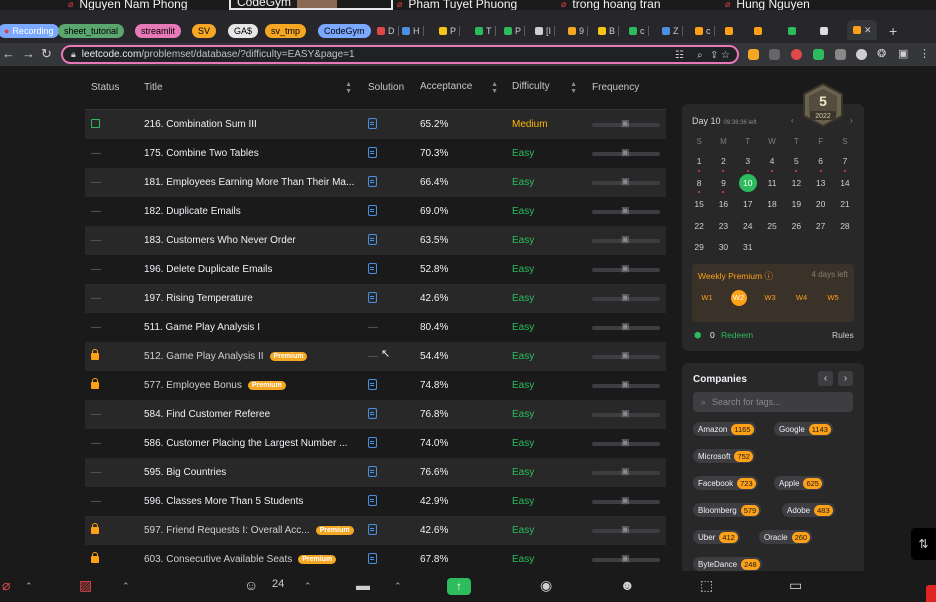  Describe the element at coordinates (820, 163) in the screenshot. I see `calendar-day: 6` at that location.